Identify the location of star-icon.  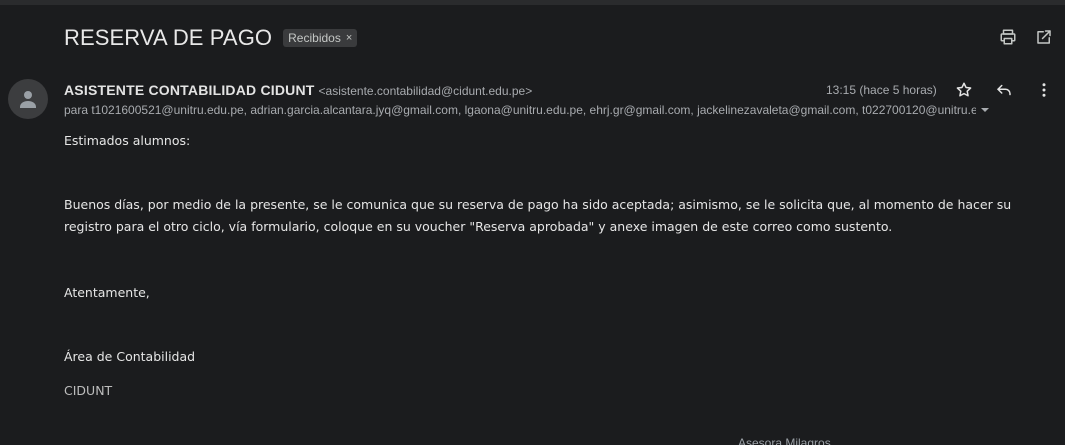
(964, 90).